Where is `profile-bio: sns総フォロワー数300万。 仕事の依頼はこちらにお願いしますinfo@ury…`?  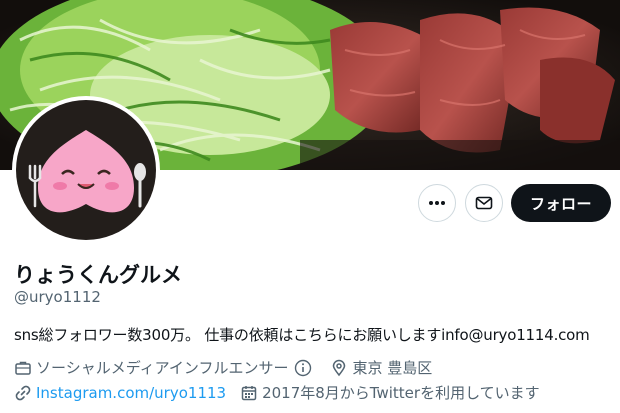
profile-bio: sns総フォロワー数300万。 仕事の依頼はこちらにお願いしますinfo@ury… is located at coordinates (302, 335).